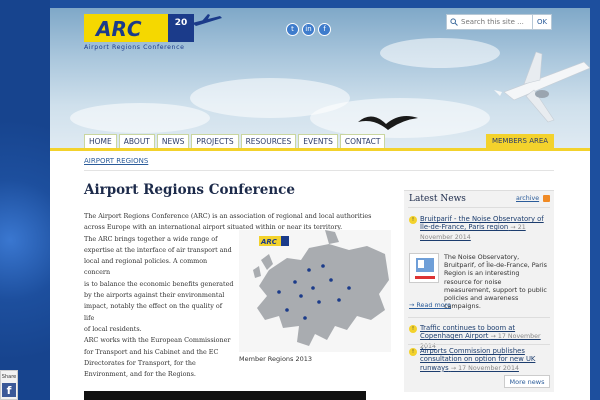 This screenshot has height=400, width=600. Describe the element at coordinates (207, 20) in the screenshot. I see `logo-plane-icon` at that location.